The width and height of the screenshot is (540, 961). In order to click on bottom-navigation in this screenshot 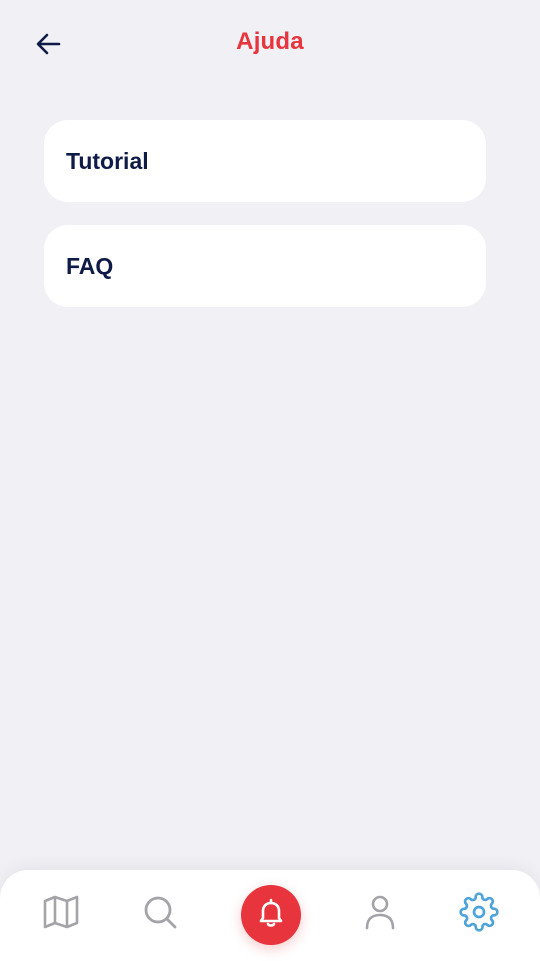, I will do `click(270, 915)`.